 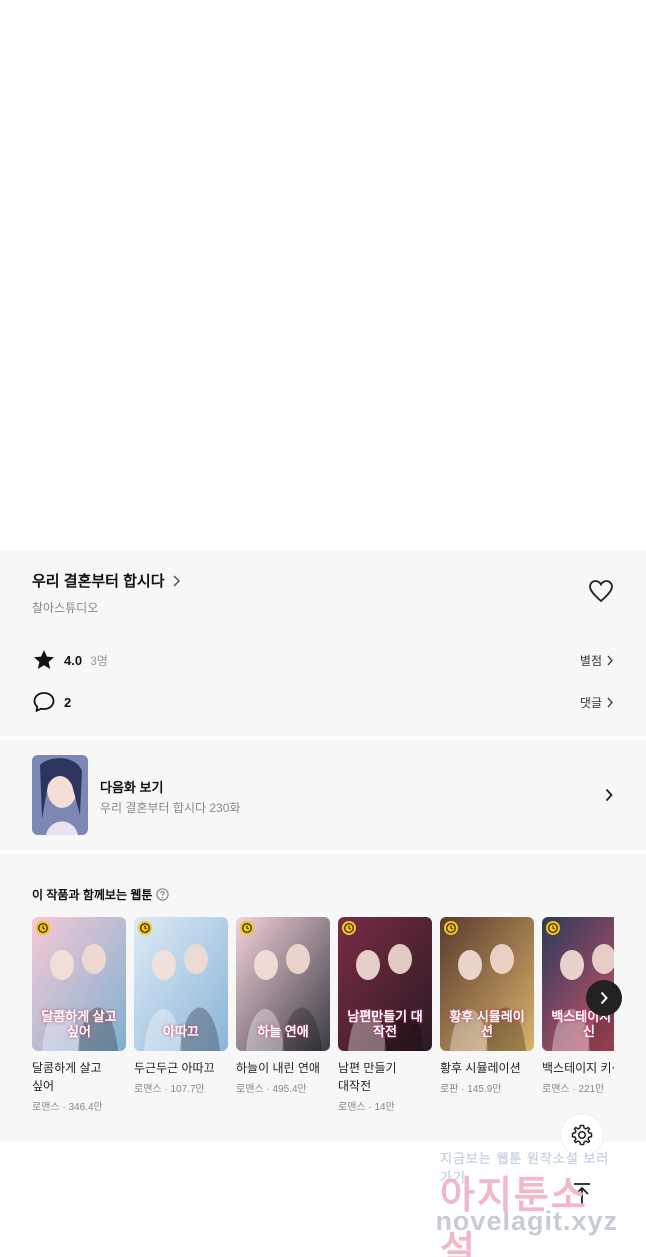 I want to click on recommendation-card: 황후 시뮬레이션 황후 시뮬레이션 로판 · 145.9만, so click(x=487, y=1006).